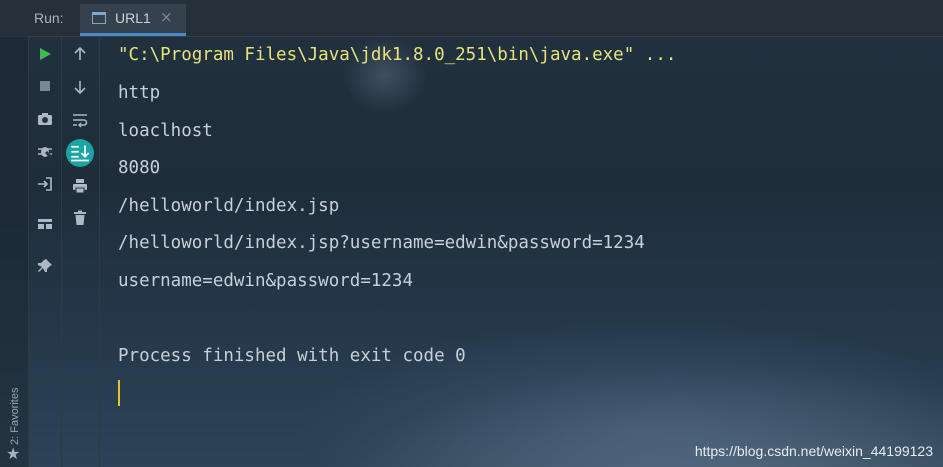  What do you see at coordinates (45, 86) in the screenshot?
I see `stop-icon` at bounding box center [45, 86].